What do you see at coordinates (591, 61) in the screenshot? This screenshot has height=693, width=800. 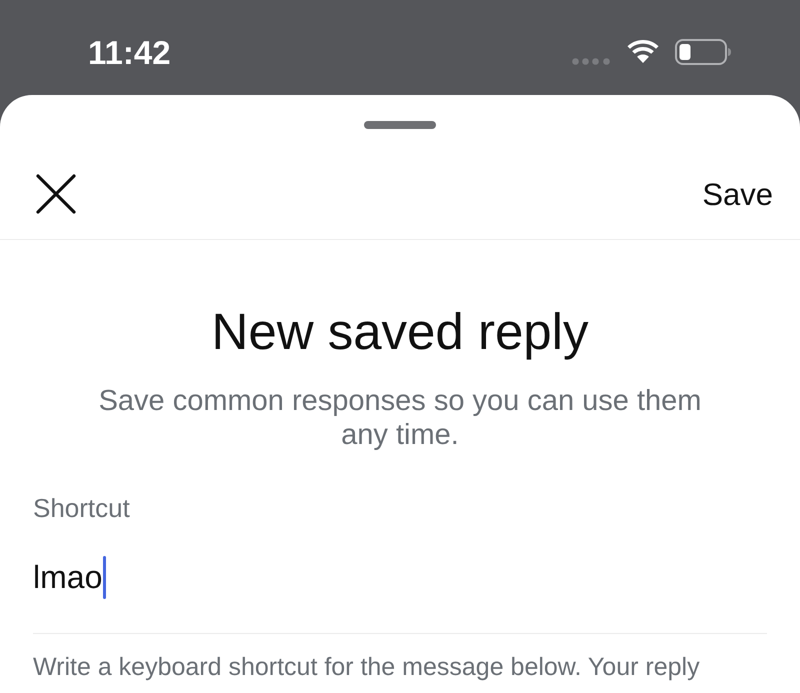 I see `signal-dots-icon` at bounding box center [591, 61].